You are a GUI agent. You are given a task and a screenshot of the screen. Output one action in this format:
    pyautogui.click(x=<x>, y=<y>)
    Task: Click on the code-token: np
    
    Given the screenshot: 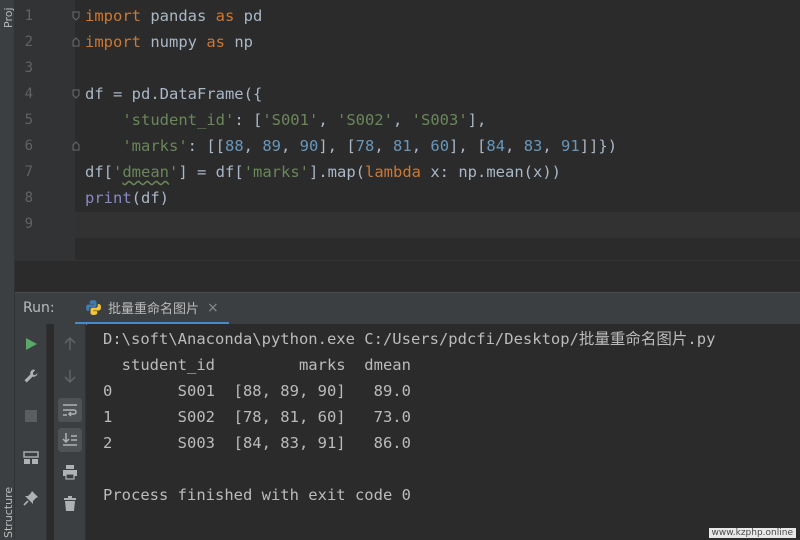 What is the action you would take?
    pyautogui.click(x=239, y=42)
    